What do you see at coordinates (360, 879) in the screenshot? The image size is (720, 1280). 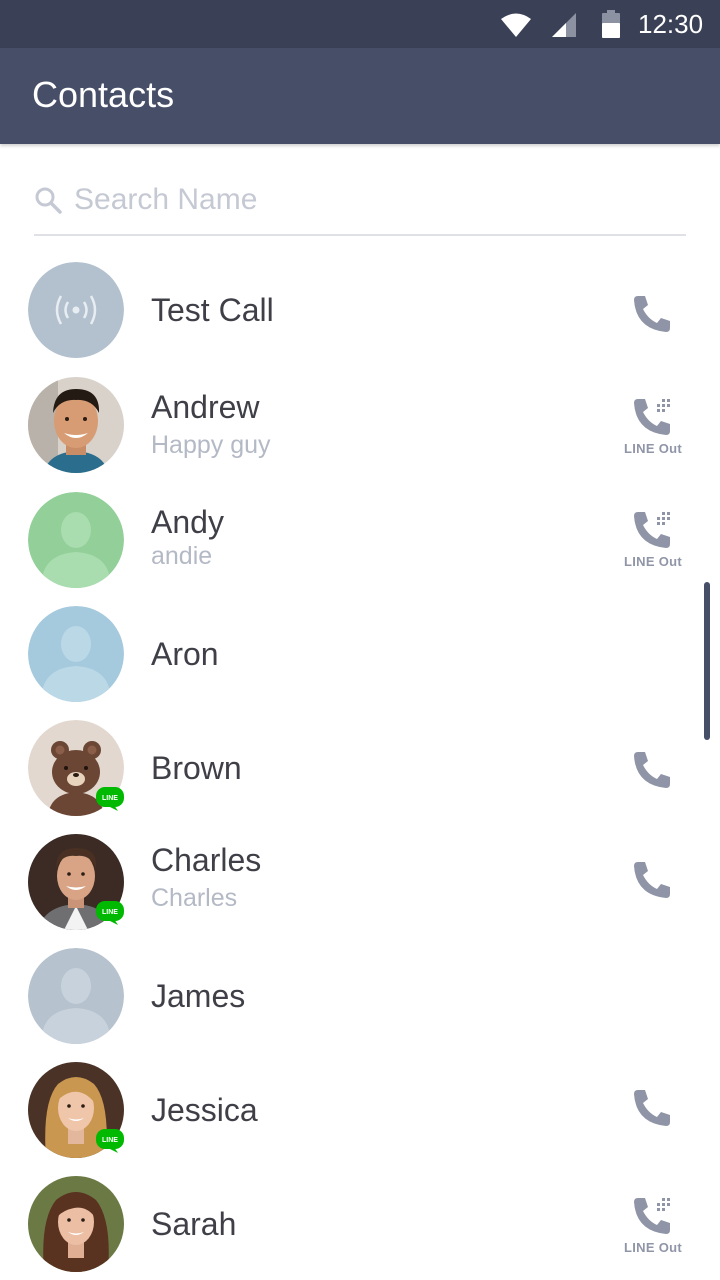 I see `contact-row-charles: LINE Charles Charles` at bounding box center [360, 879].